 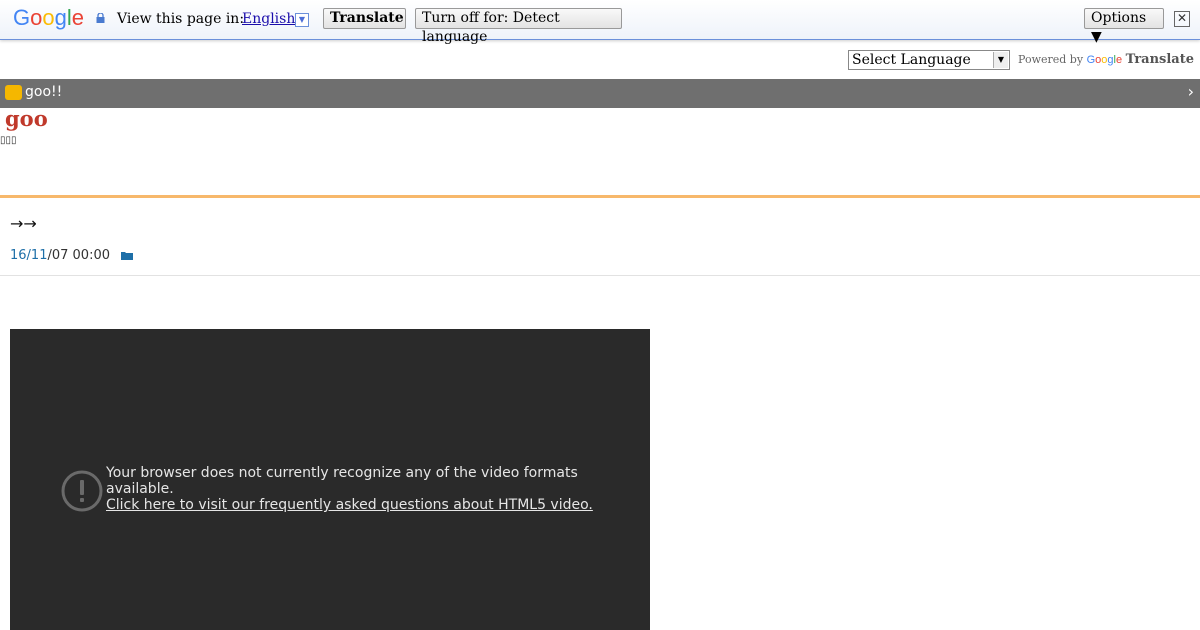 What do you see at coordinates (600, 196) in the screenshot?
I see `accent-divider` at bounding box center [600, 196].